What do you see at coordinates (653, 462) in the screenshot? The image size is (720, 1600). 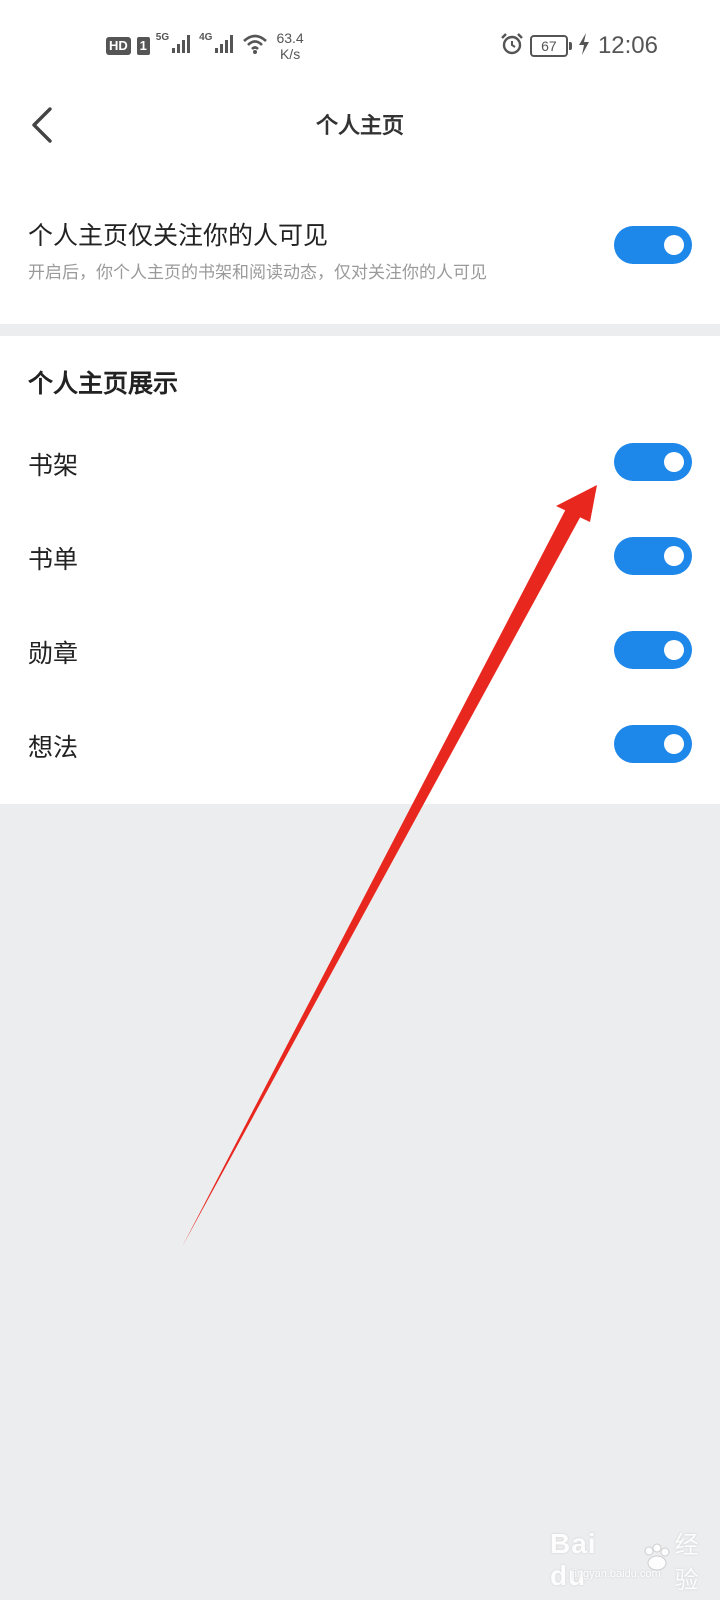 I see `bookshelf-toggle` at bounding box center [653, 462].